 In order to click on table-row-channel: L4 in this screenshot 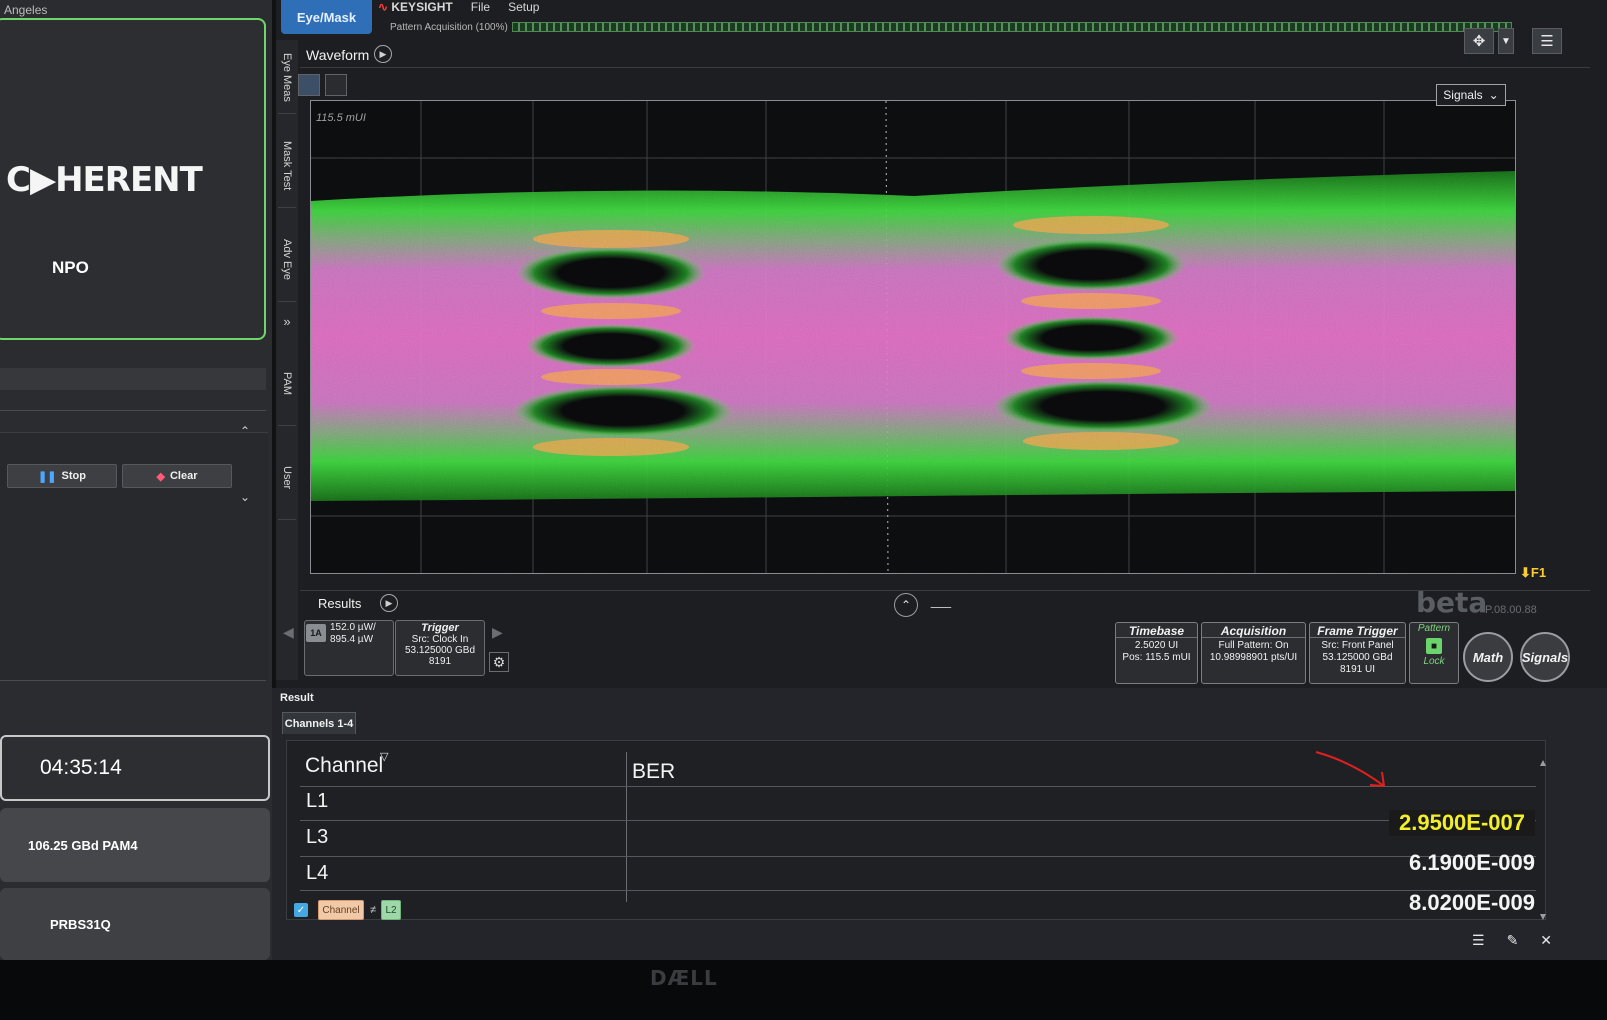, I will do `click(317, 873)`.